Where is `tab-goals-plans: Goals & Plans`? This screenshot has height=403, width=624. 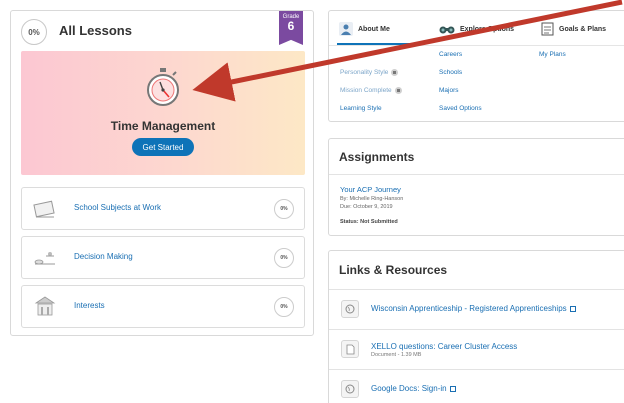
tab-goals-plans: Goals & Plans is located at coordinates (573, 29).